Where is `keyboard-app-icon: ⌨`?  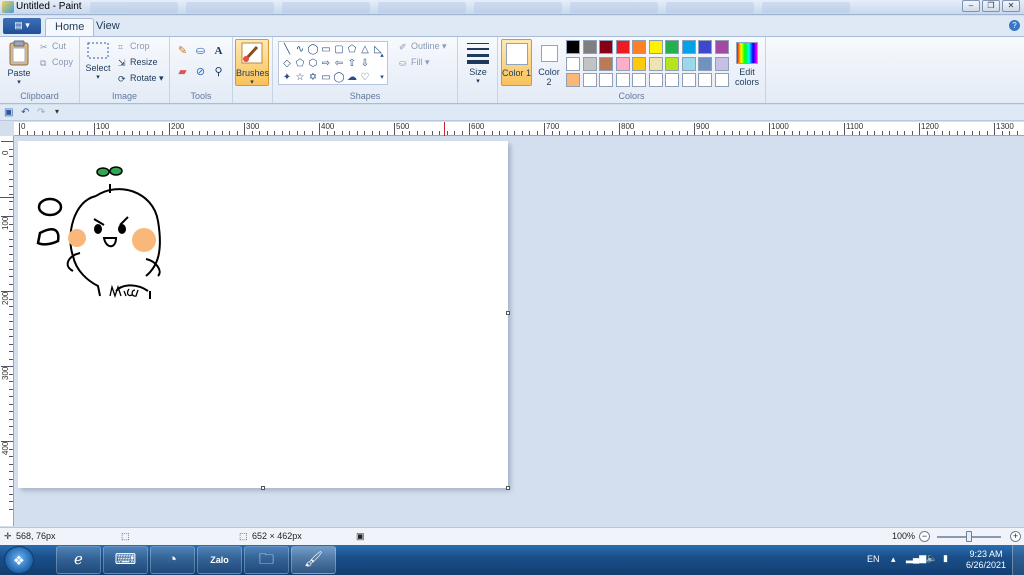 keyboard-app-icon: ⌨ is located at coordinates (125, 560).